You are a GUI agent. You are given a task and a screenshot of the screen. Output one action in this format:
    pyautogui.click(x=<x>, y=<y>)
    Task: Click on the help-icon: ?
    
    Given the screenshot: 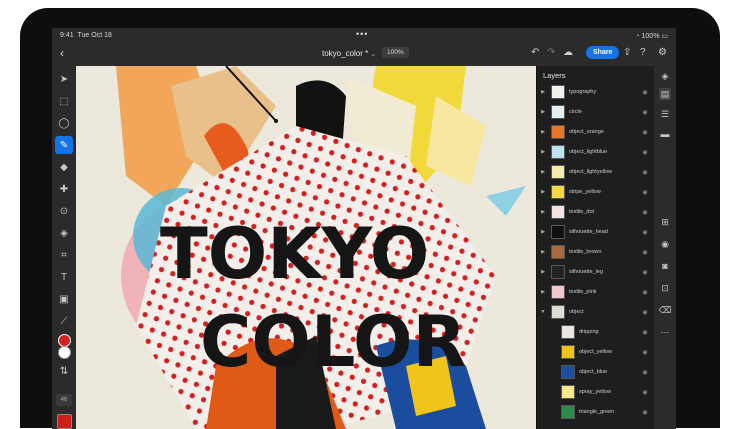 What is the action you would take?
    pyautogui.click(x=643, y=52)
    